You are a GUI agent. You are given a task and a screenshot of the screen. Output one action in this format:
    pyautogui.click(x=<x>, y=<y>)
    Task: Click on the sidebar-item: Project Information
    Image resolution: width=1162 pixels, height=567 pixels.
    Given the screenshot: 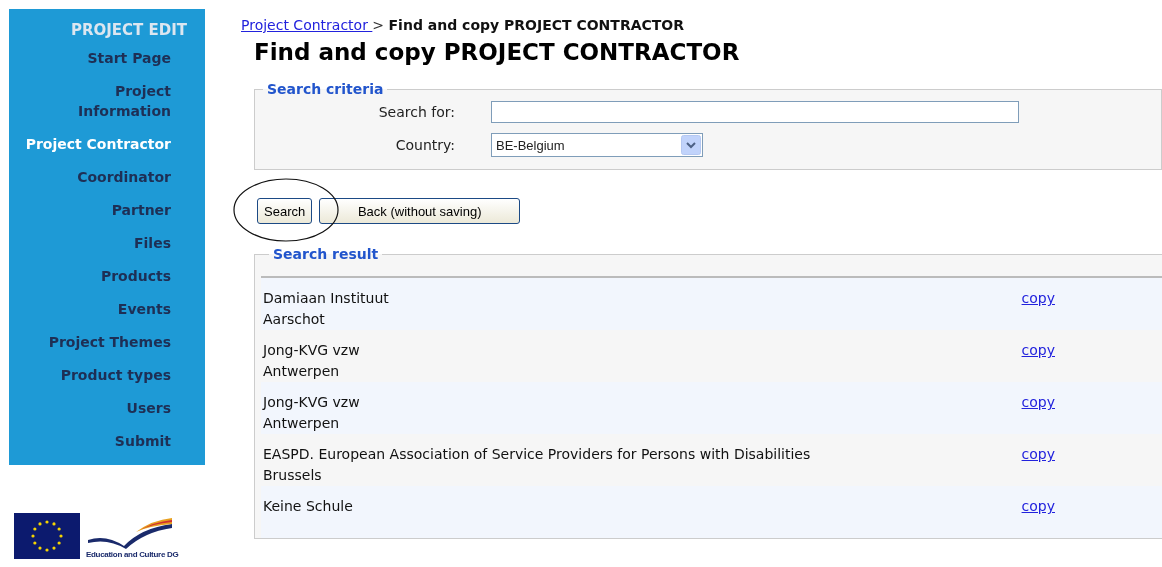 What is the action you would take?
    pyautogui.click(x=101, y=104)
    